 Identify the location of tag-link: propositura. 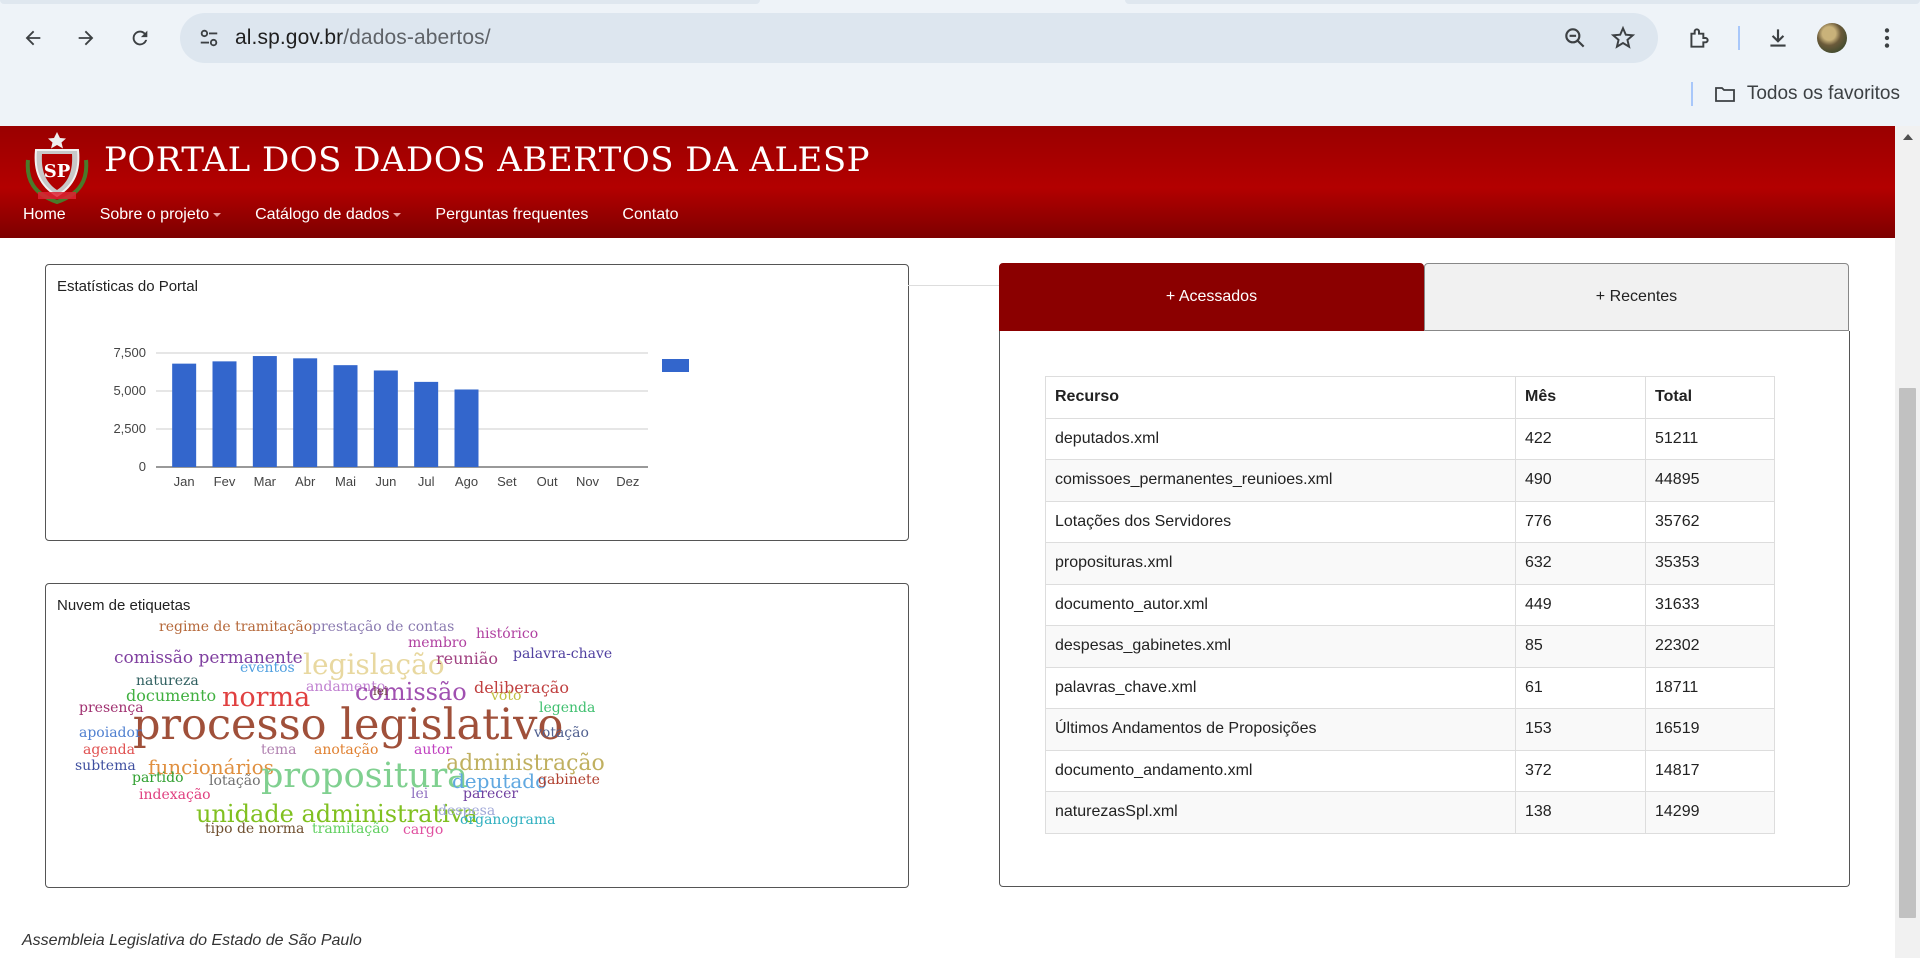
(364, 776).